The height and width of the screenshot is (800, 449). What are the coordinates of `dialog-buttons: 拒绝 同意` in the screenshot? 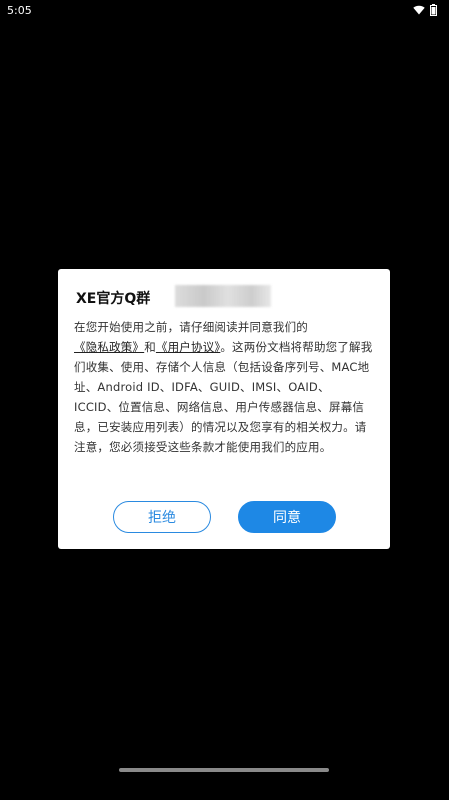 It's located at (224, 517).